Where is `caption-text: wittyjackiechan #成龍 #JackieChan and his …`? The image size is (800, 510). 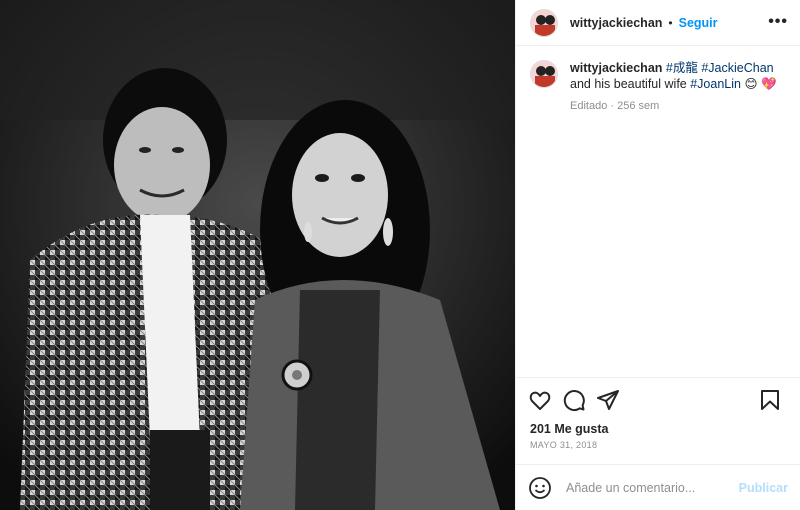
caption-text: wittyjackiechan #成龍 #JackieChan and his … is located at coordinates (678, 87).